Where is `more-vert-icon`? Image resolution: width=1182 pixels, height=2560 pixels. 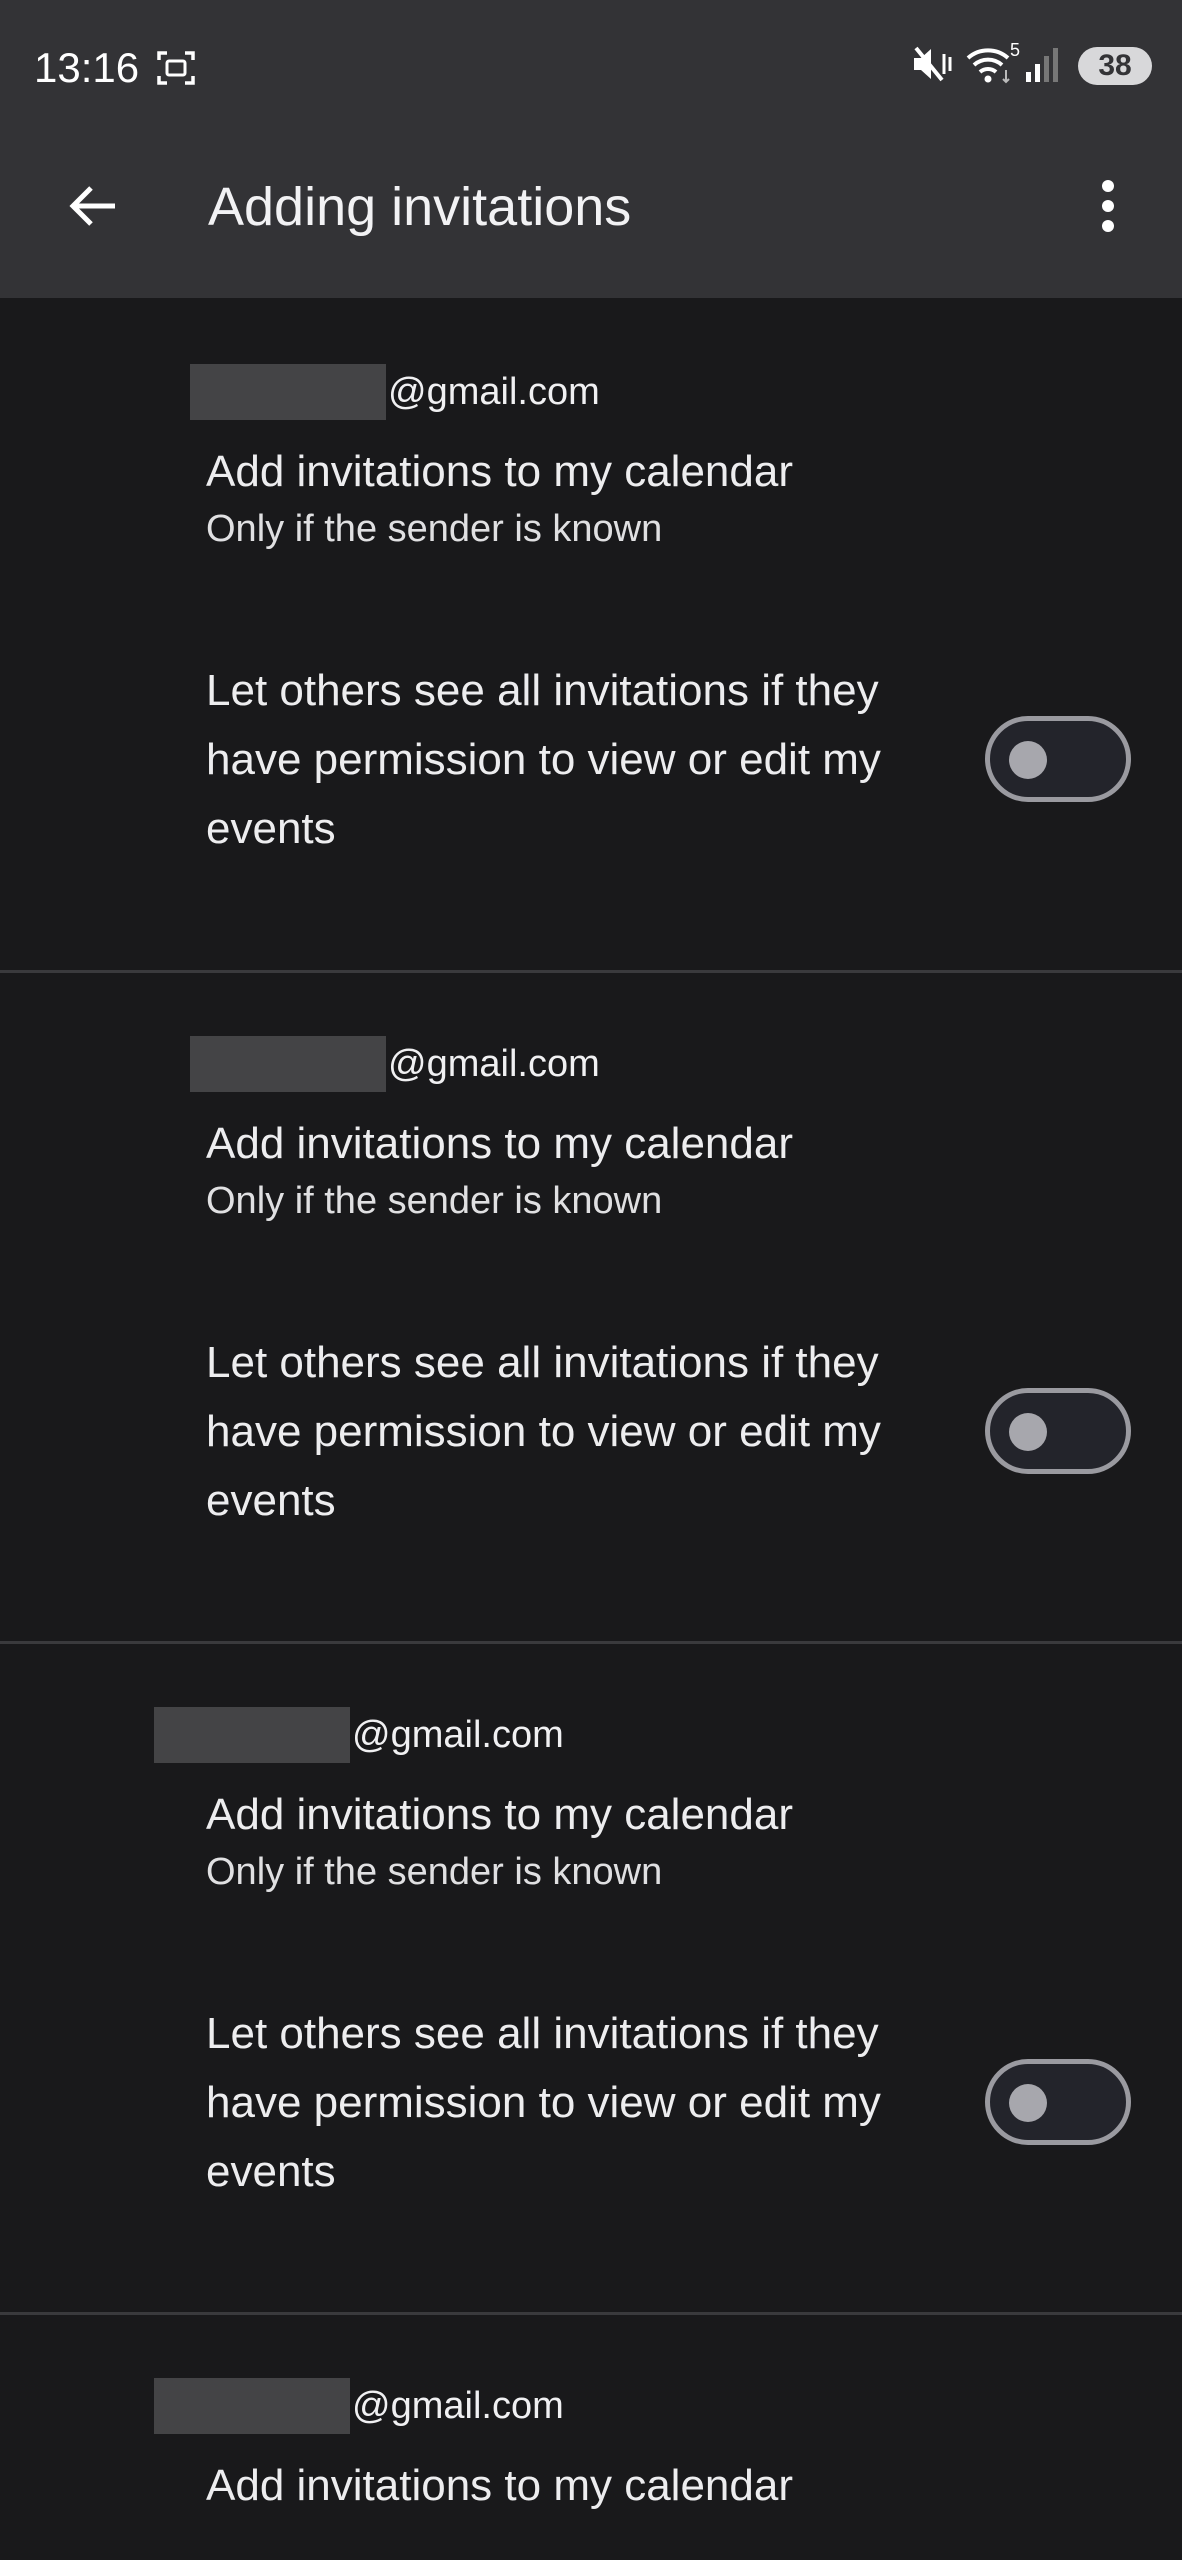 more-vert-icon is located at coordinates (1108, 208).